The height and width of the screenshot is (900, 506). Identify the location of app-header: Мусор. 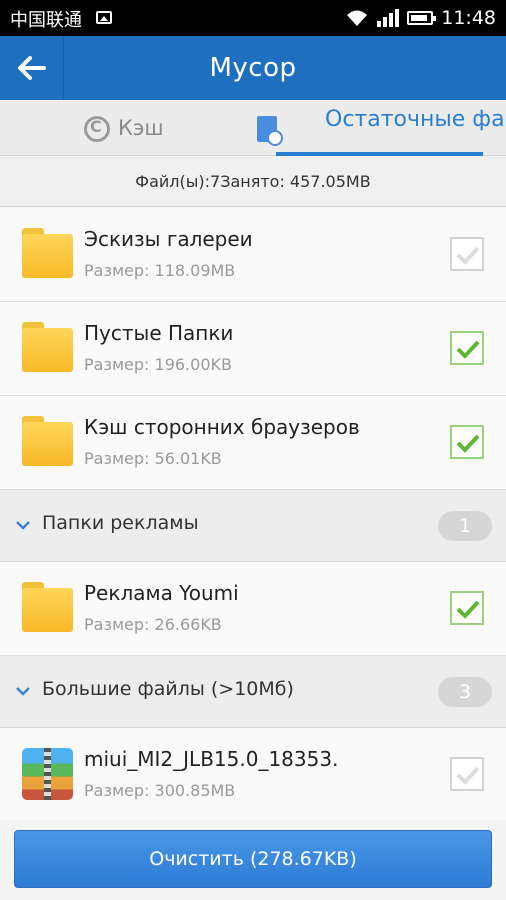
(253, 68).